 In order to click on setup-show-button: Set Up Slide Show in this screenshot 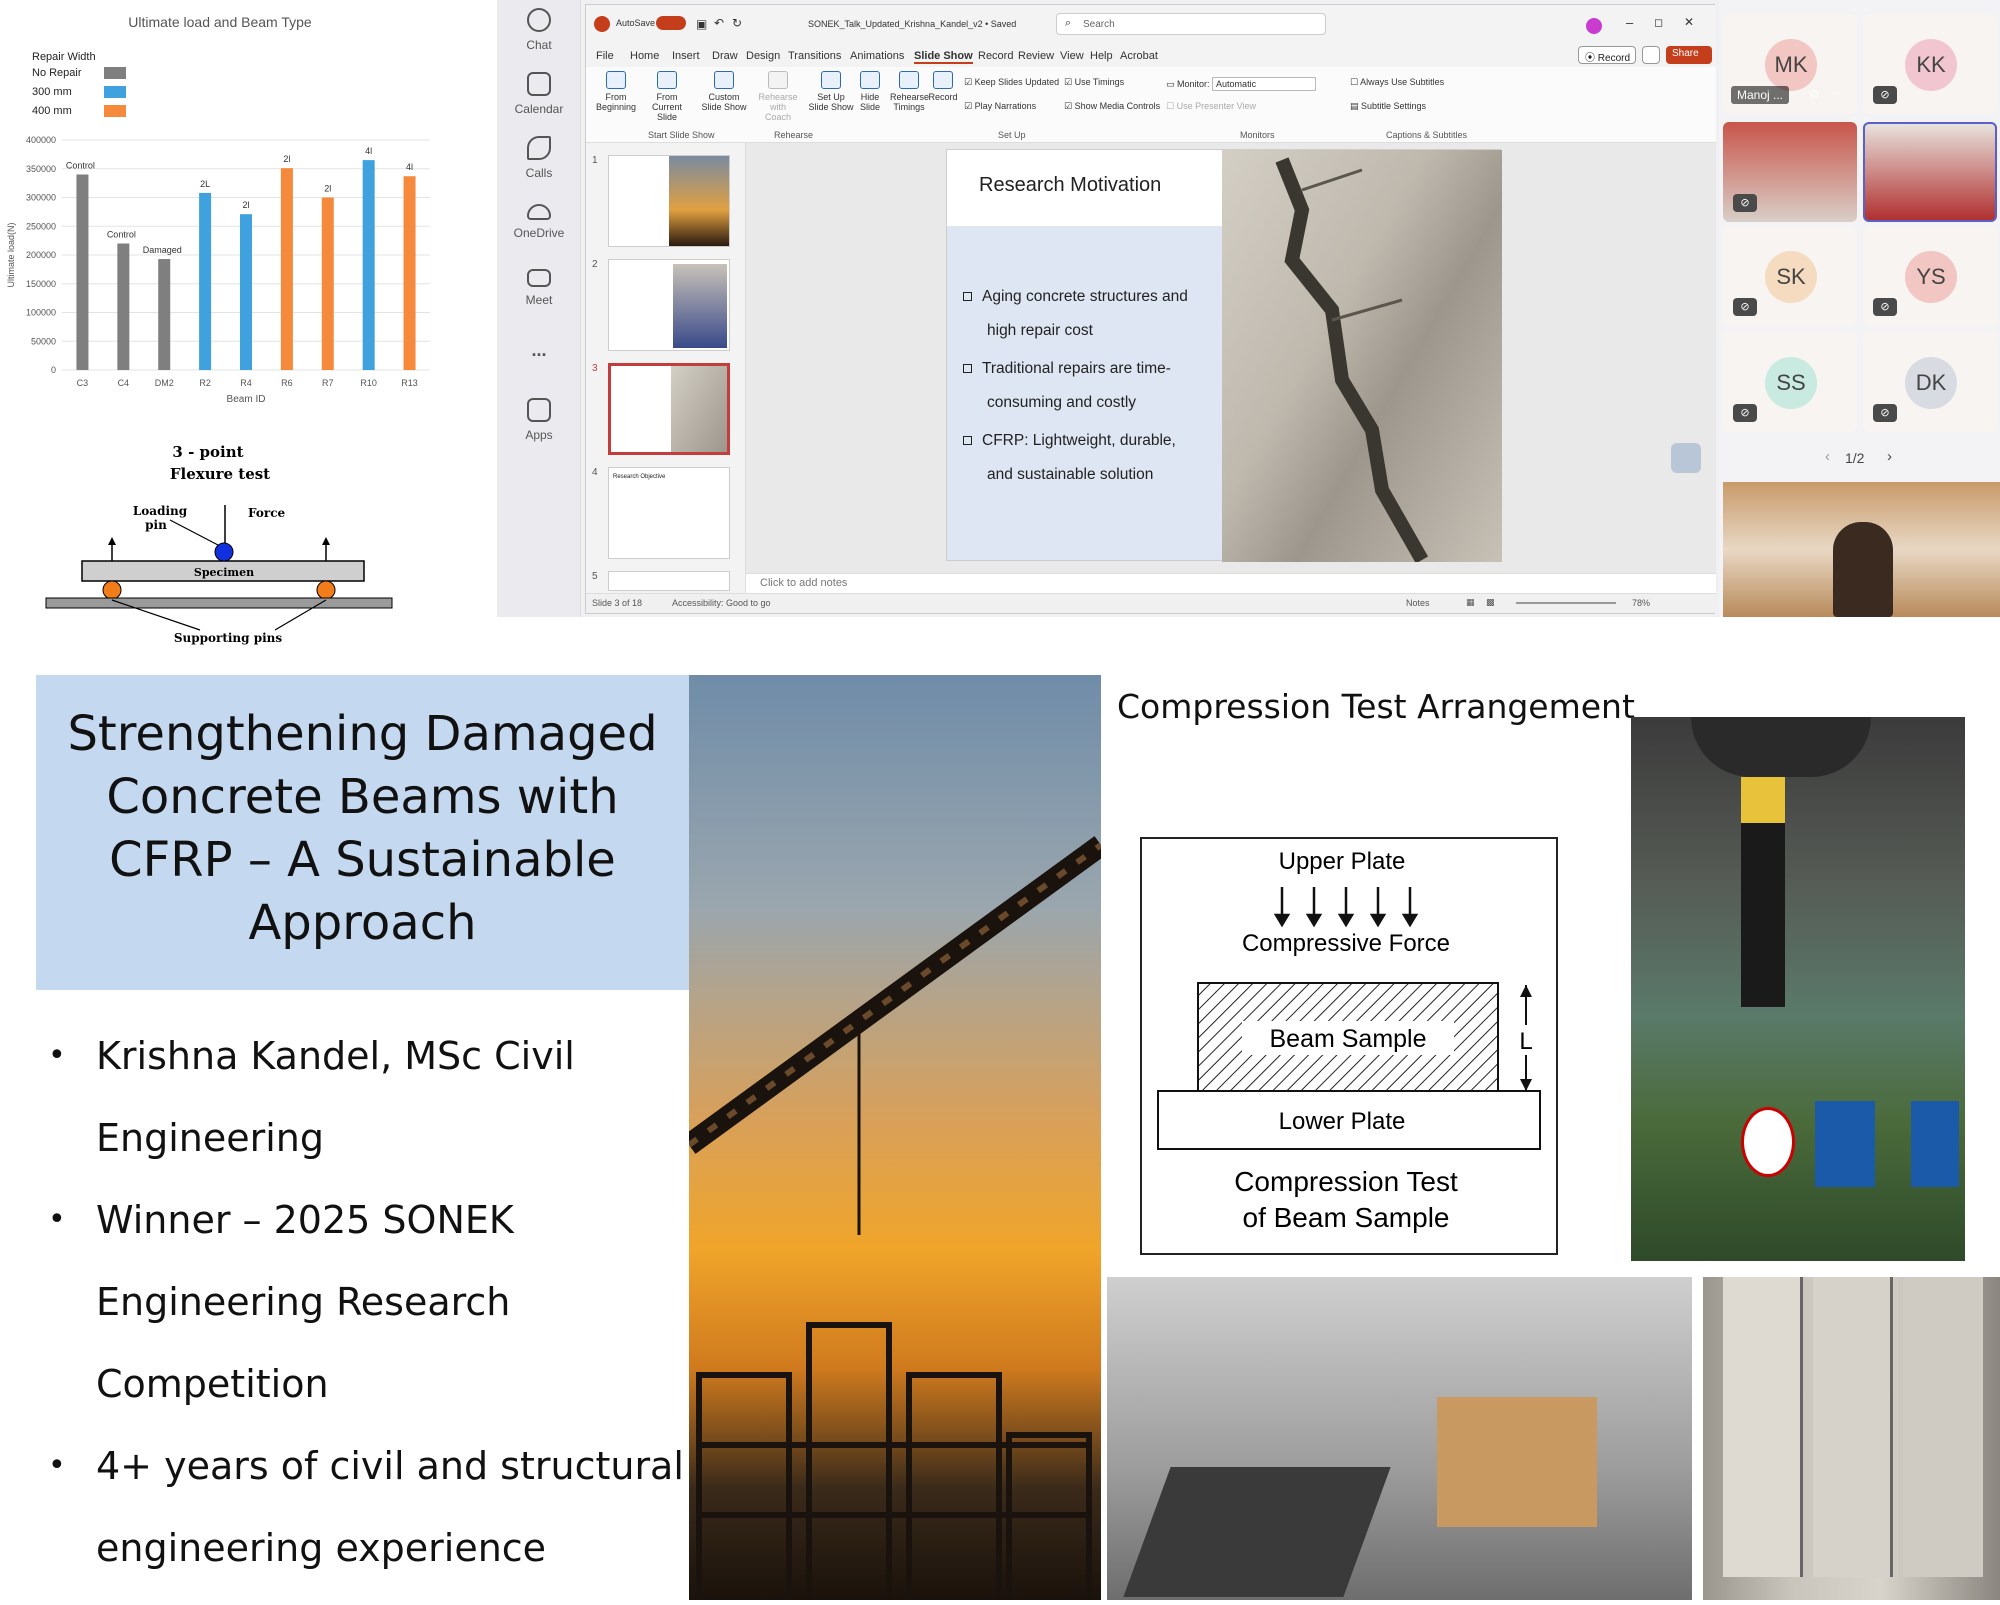, I will do `click(831, 91)`.